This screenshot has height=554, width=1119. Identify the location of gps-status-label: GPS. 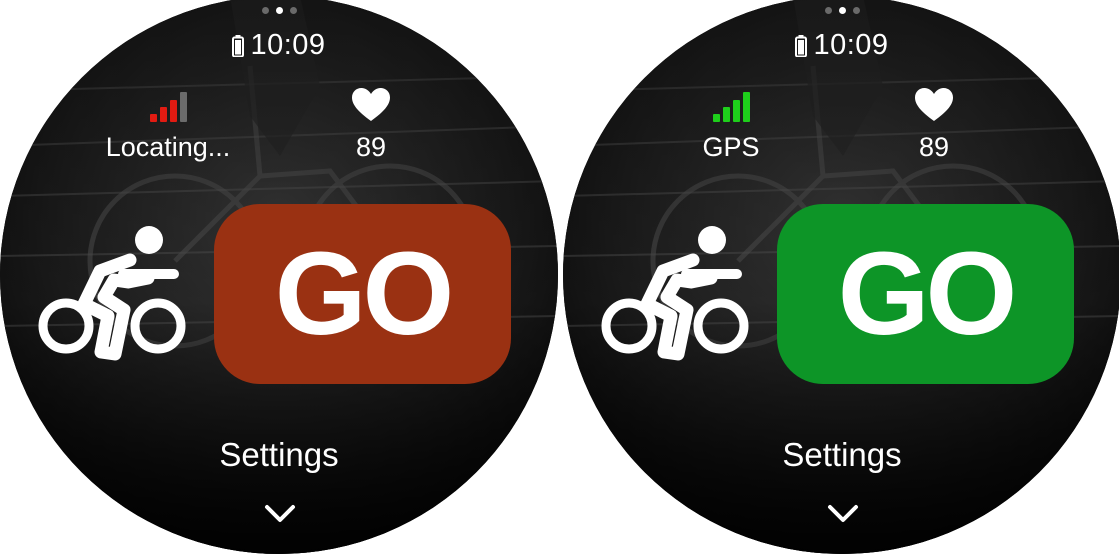
(731, 147).